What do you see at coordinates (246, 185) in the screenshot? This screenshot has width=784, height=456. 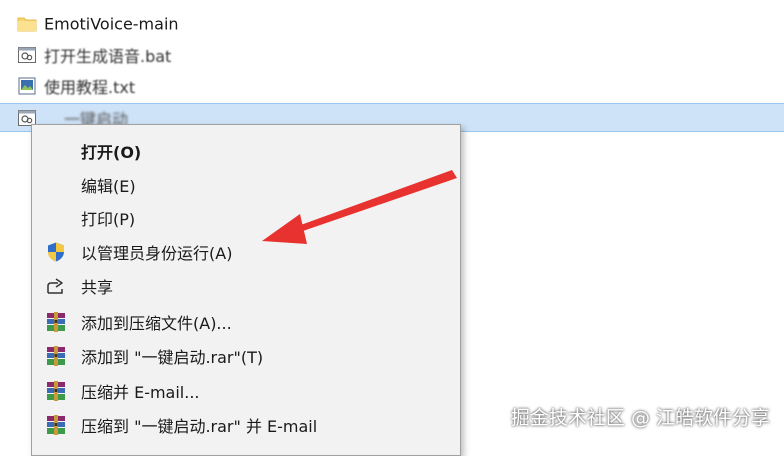 I see `menu-item-edit: 编辑(E)` at bounding box center [246, 185].